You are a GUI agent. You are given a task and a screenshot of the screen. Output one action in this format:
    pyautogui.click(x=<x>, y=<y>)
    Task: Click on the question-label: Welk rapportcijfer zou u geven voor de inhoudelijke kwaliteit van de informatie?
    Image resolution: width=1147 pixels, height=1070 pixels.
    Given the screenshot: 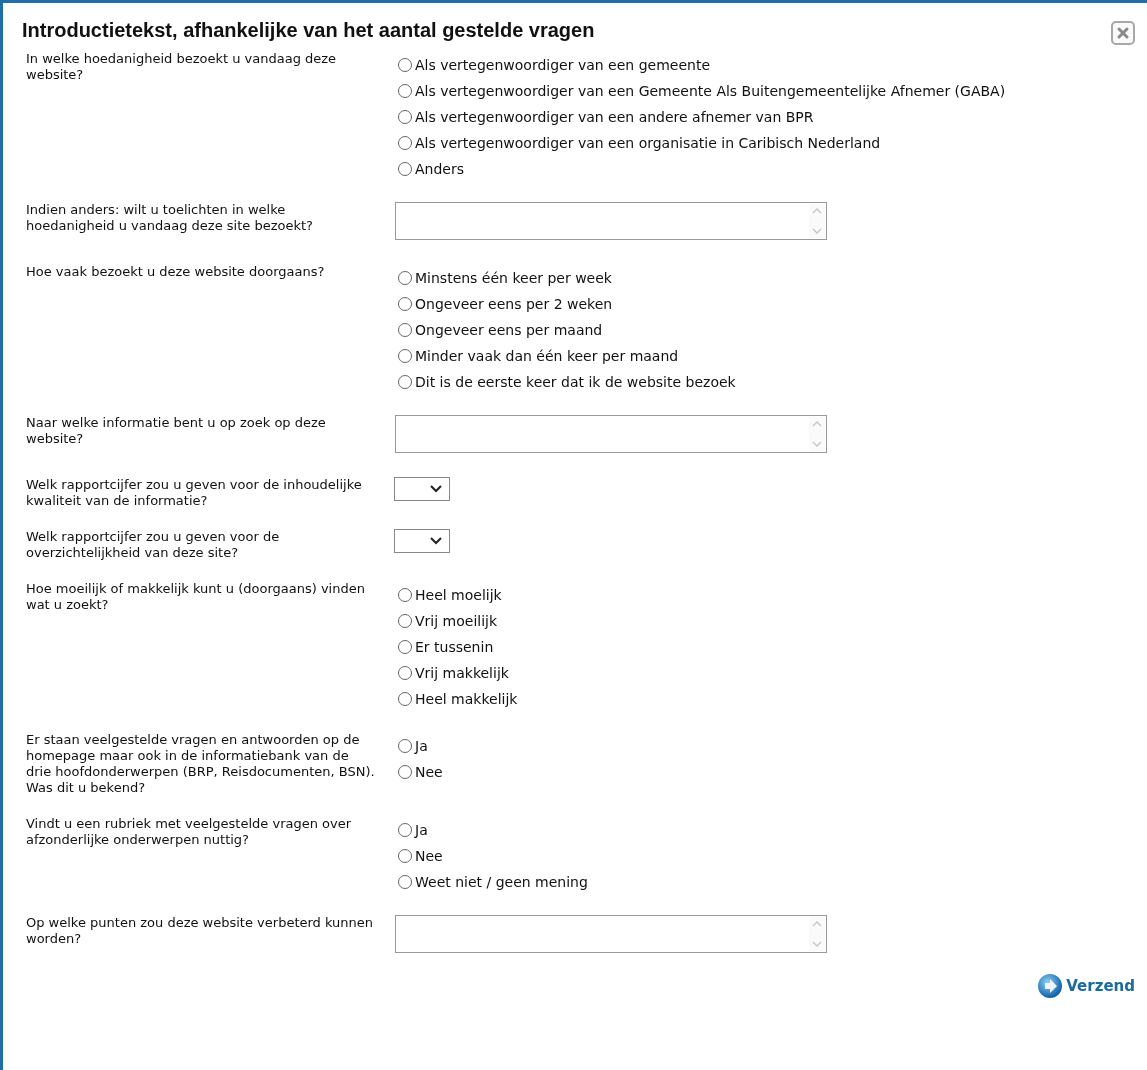 What is the action you would take?
    pyautogui.click(x=194, y=493)
    